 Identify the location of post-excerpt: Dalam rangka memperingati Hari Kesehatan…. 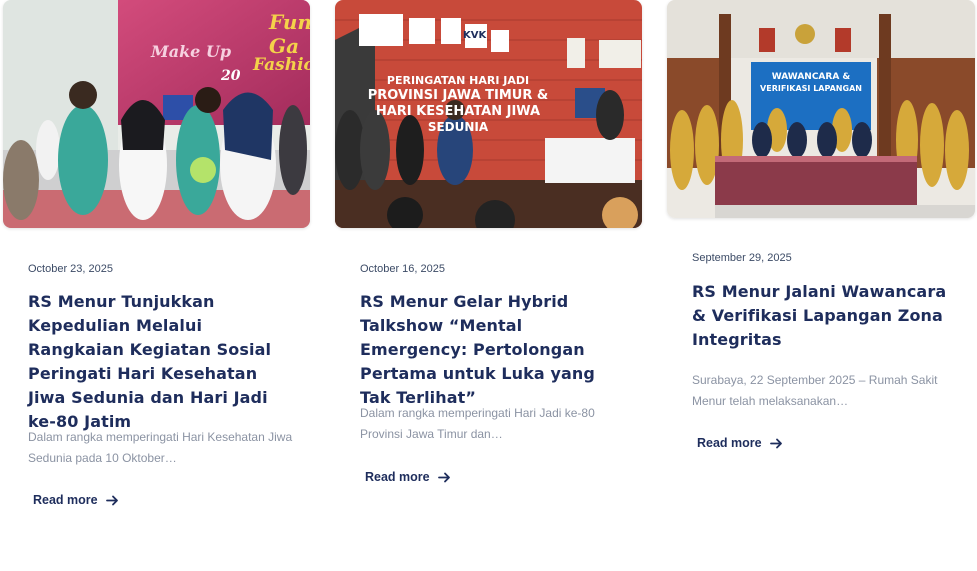
(160, 447).